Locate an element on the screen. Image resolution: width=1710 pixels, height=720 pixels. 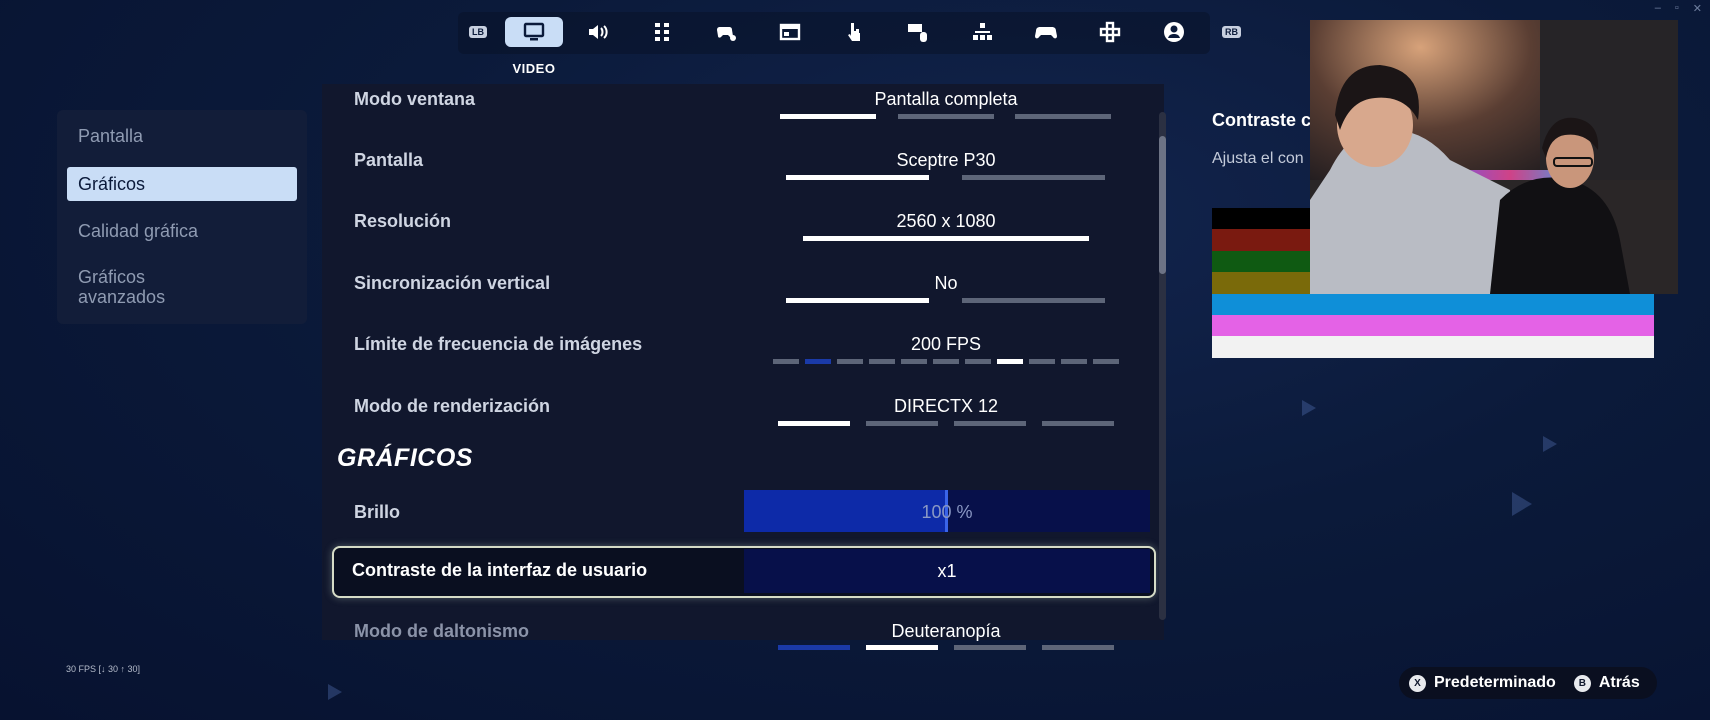
tab-accessibility is located at coordinates (662, 32).